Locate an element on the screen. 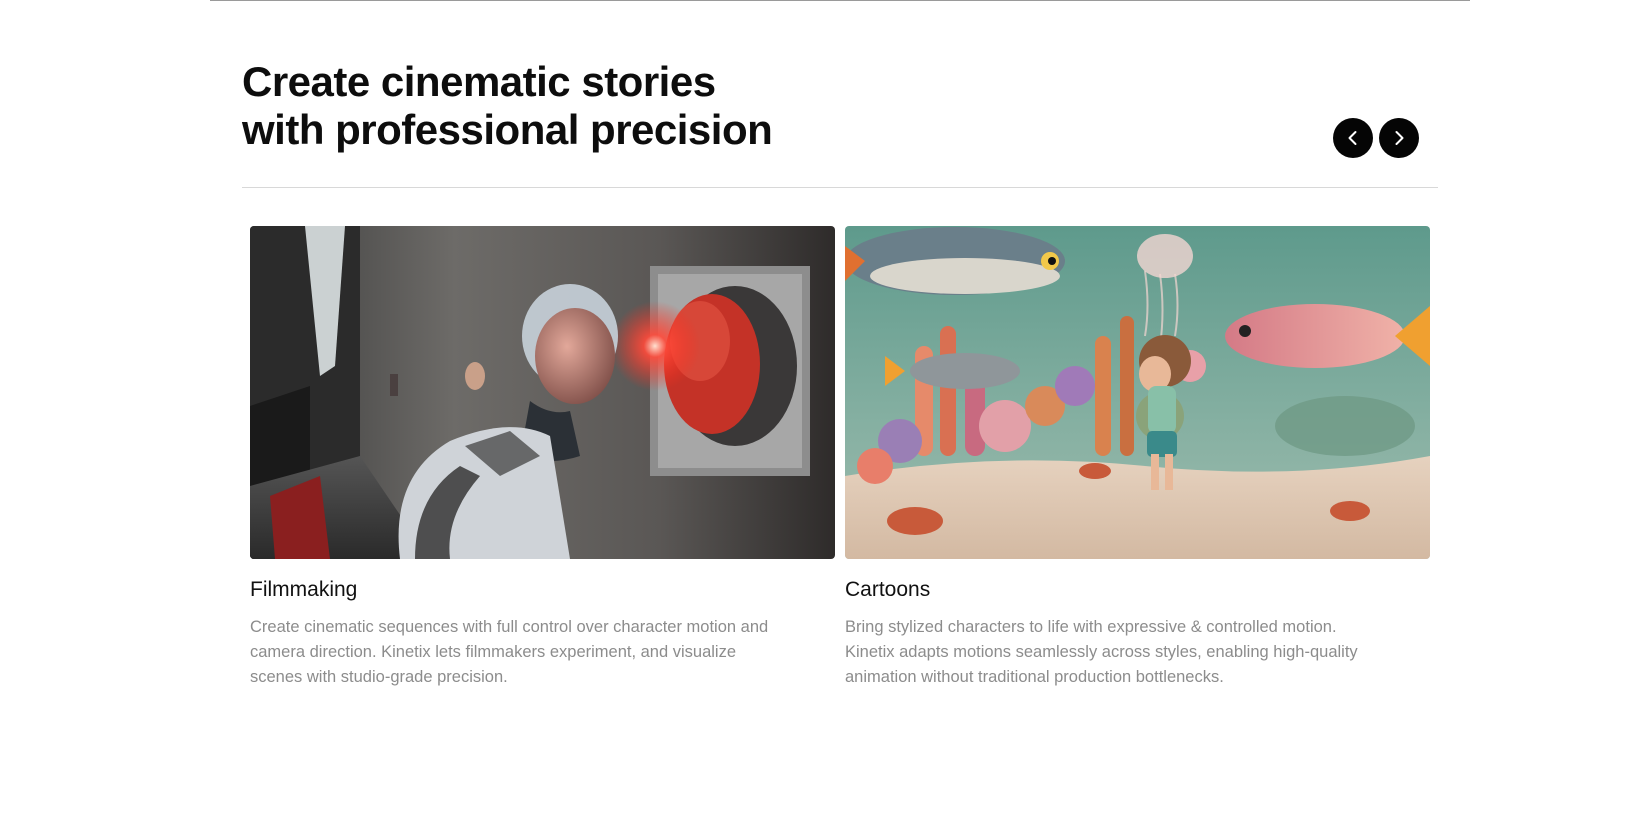 This screenshot has width=1650, height=825. heading-line-1: Create cinematic stories is located at coordinates (479, 81).